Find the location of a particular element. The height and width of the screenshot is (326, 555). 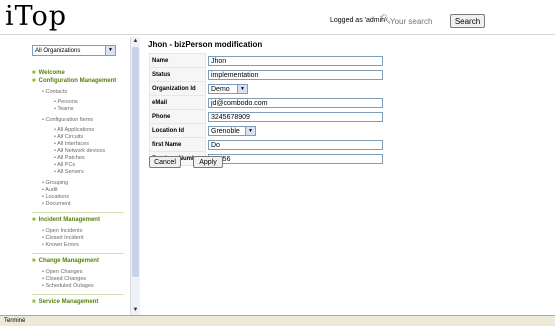

organization-value: Demo is located at coordinates (220, 89).